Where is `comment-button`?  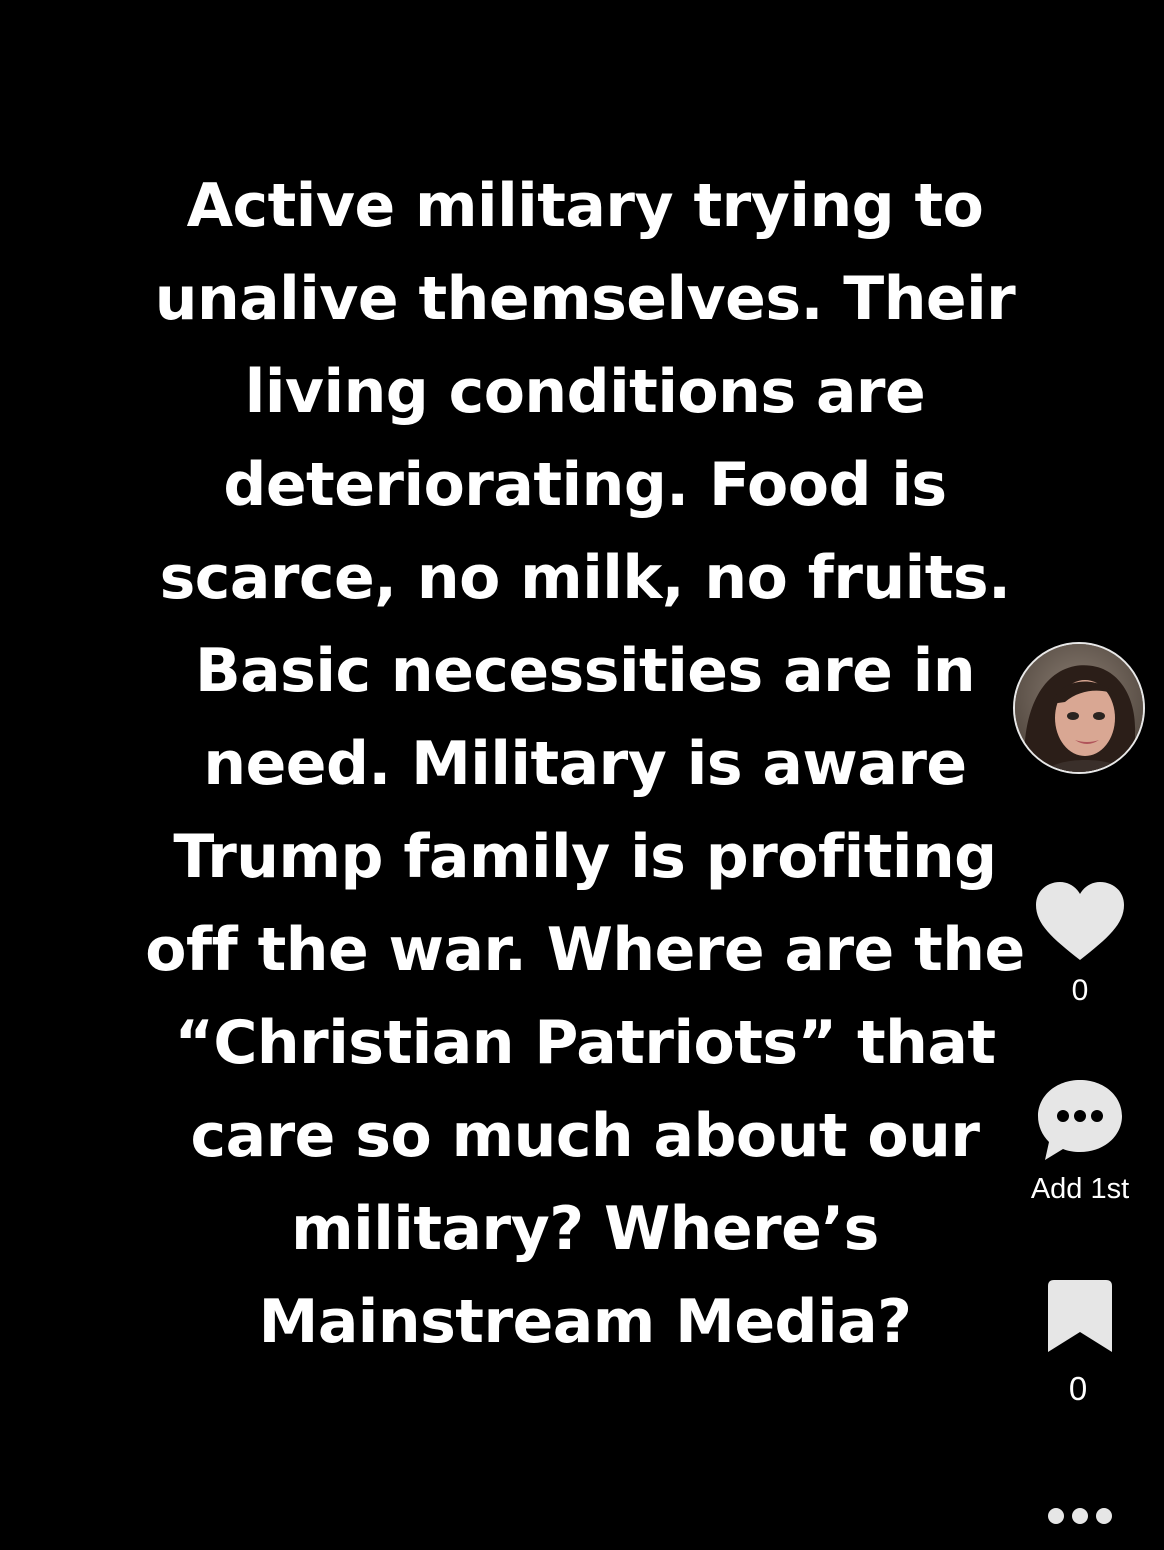
comment-button is located at coordinates (1080, 1119).